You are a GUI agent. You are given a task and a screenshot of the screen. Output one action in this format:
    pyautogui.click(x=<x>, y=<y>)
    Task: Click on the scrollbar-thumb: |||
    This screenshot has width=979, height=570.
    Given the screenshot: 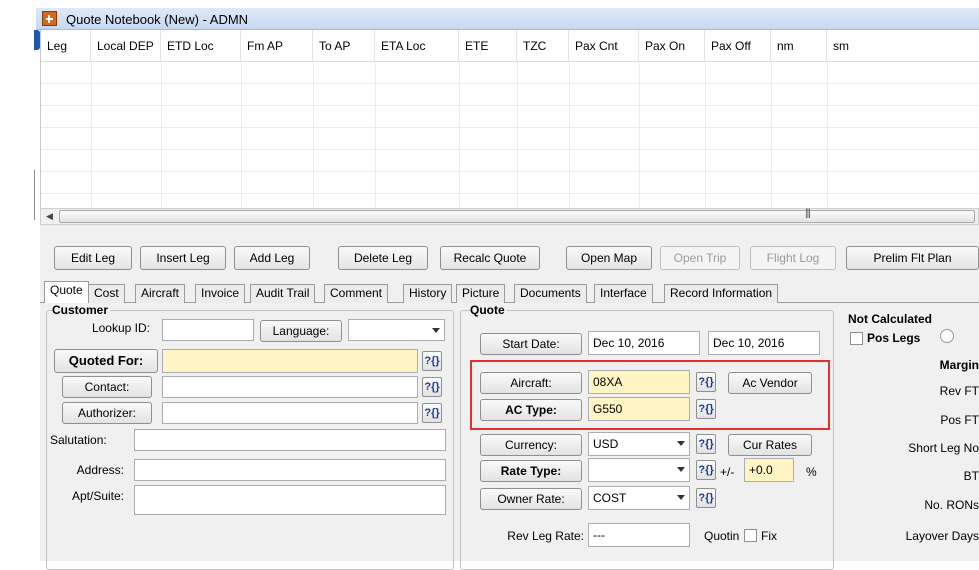 What is the action you would take?
    pyautogui.click(x=517, y=215)
    